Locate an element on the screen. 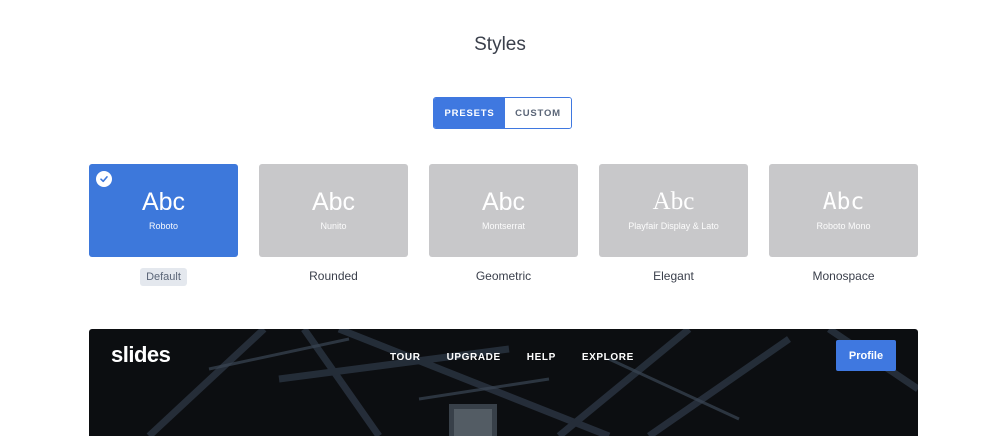 Image resolution: width=1000 pixels, height=436 pixels. preset-card-elegant: Abc Playfair Display & Lato is located at coordinates (673, 210).